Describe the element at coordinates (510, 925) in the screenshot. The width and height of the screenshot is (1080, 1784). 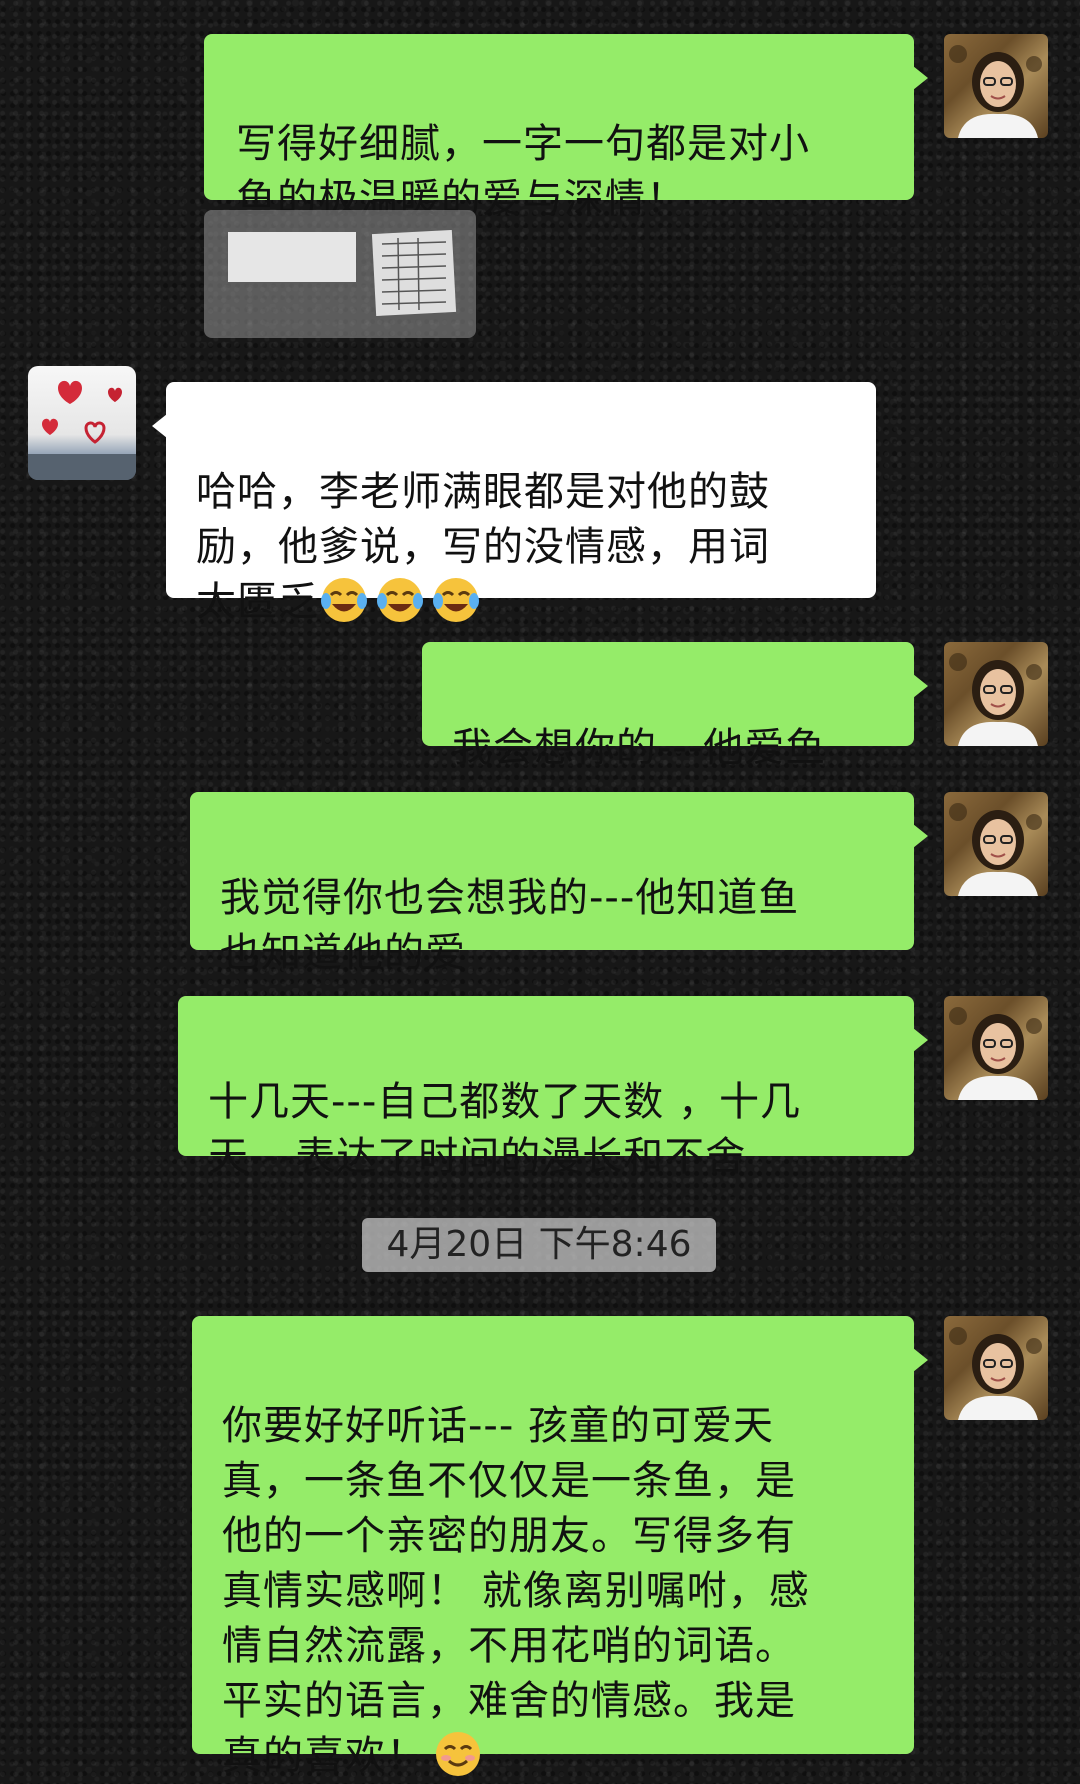
I see `message-text: 我觉得你也会想我的---他知道鱼 也知道他的爱` at that location.